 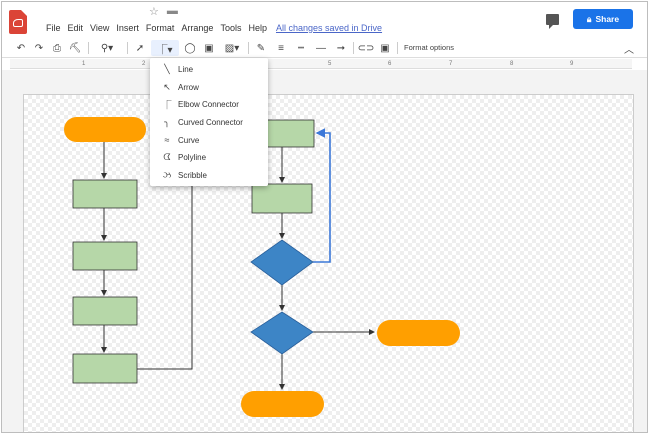 I want to click on curved-connector-icon: ╮, so click(x=167, y=122).